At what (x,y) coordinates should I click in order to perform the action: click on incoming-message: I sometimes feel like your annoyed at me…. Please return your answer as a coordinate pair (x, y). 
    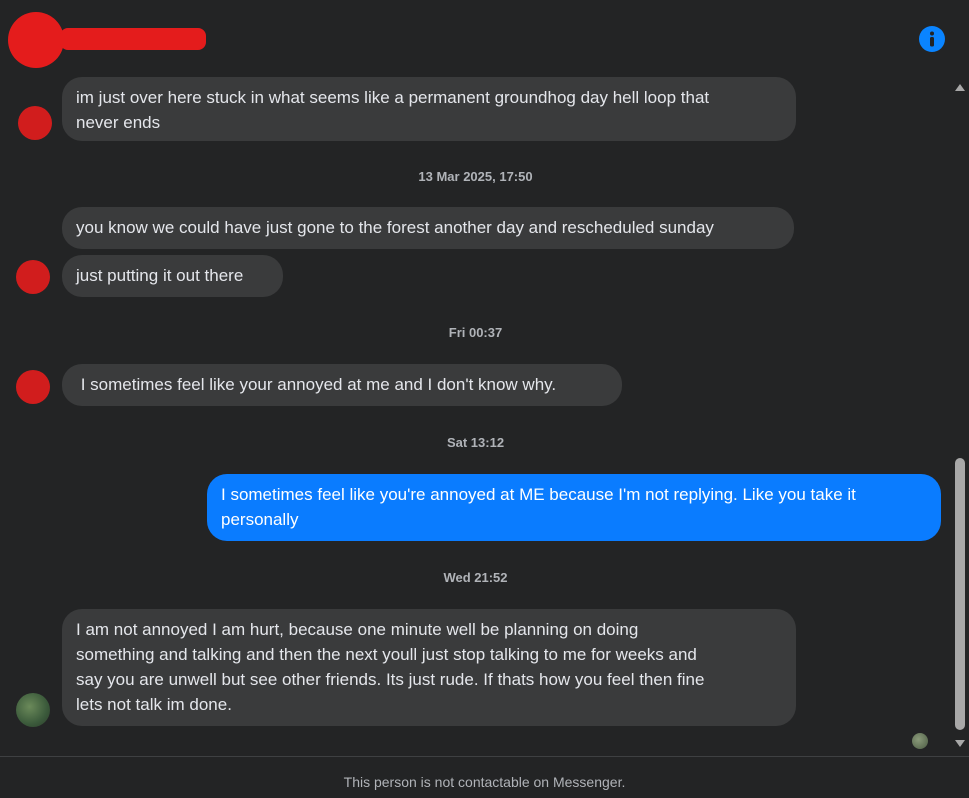
    Looking at the image, I should click on (342, 385).